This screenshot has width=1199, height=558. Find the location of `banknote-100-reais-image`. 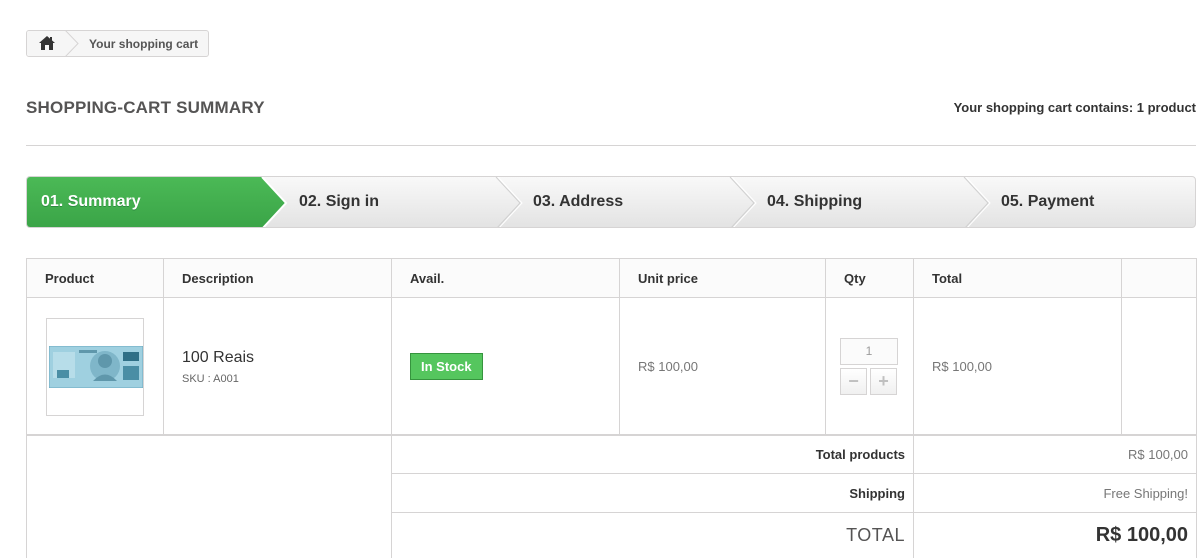

banknote-100-reais-image is located at coordinates (96, 366).